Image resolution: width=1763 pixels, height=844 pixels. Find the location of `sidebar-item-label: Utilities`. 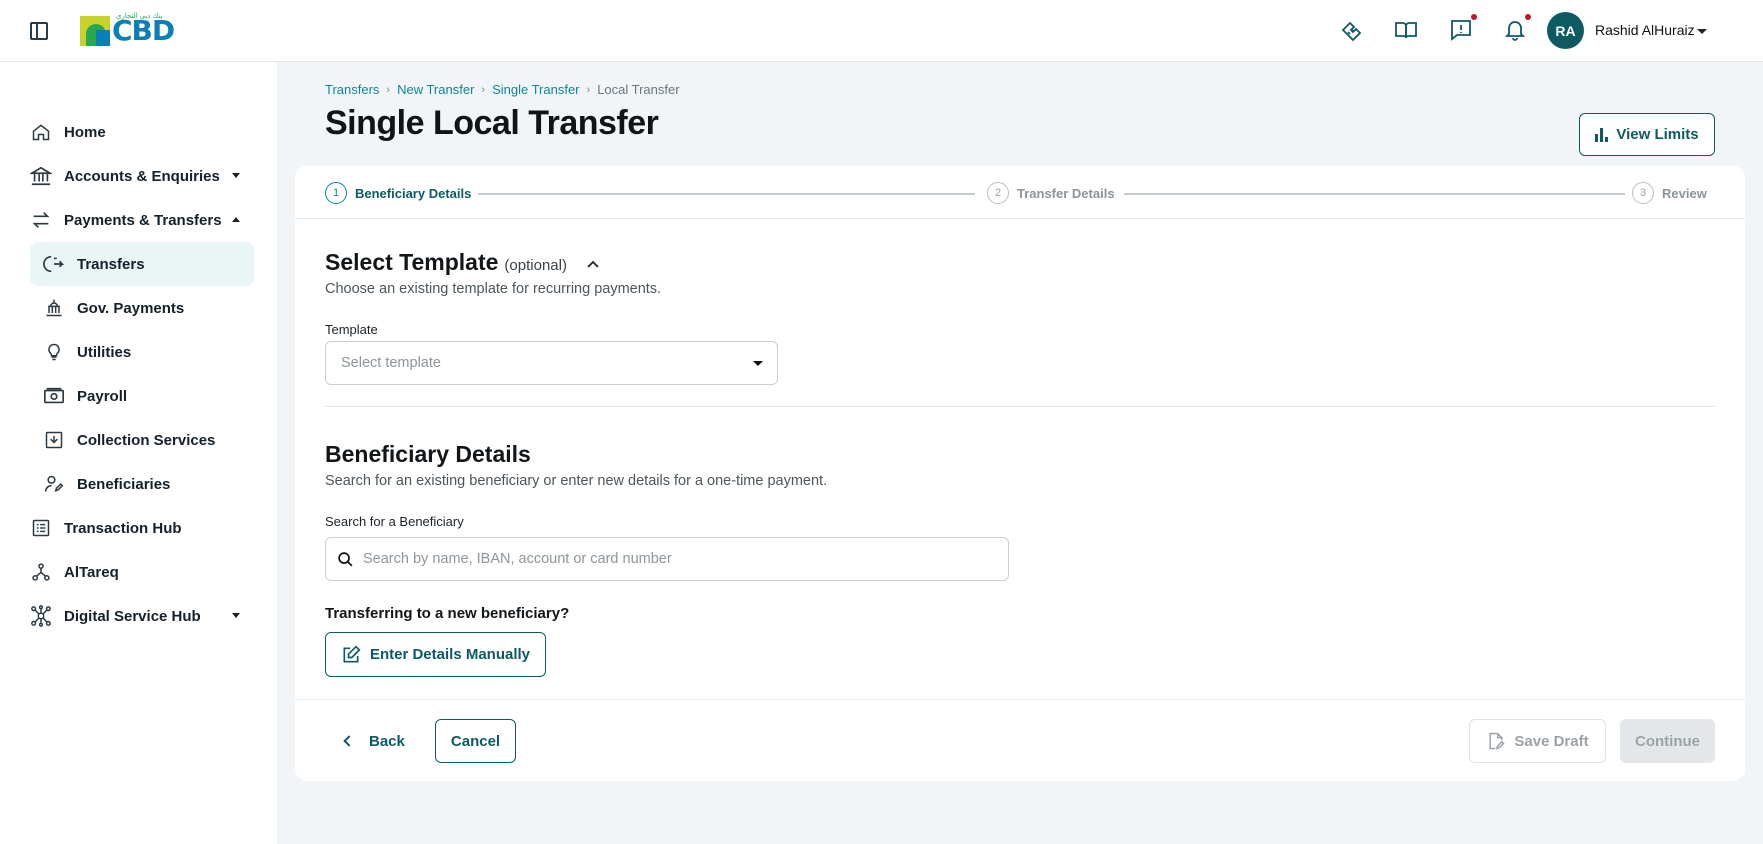

sidebar-item-label: Utilities is located at coordinates (104, 352).